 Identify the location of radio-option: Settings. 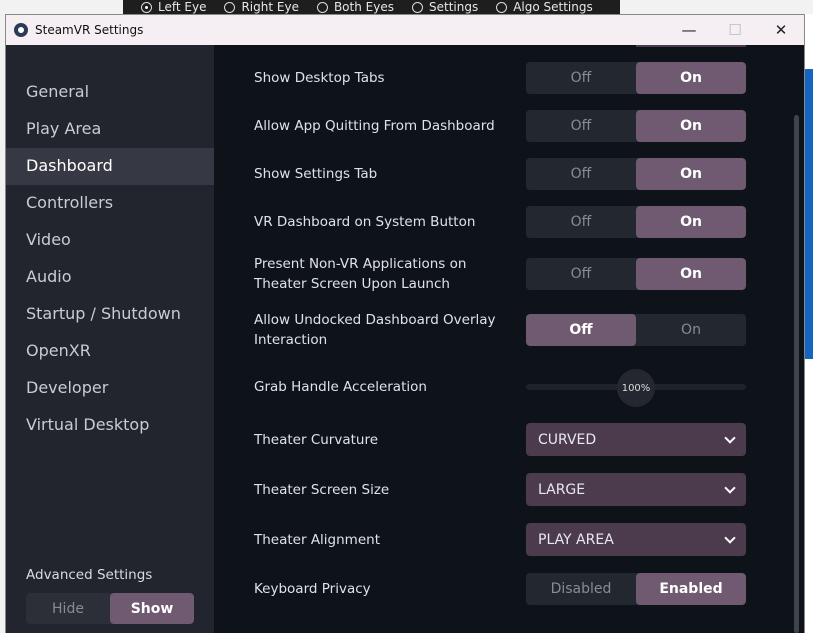
(445, 7).